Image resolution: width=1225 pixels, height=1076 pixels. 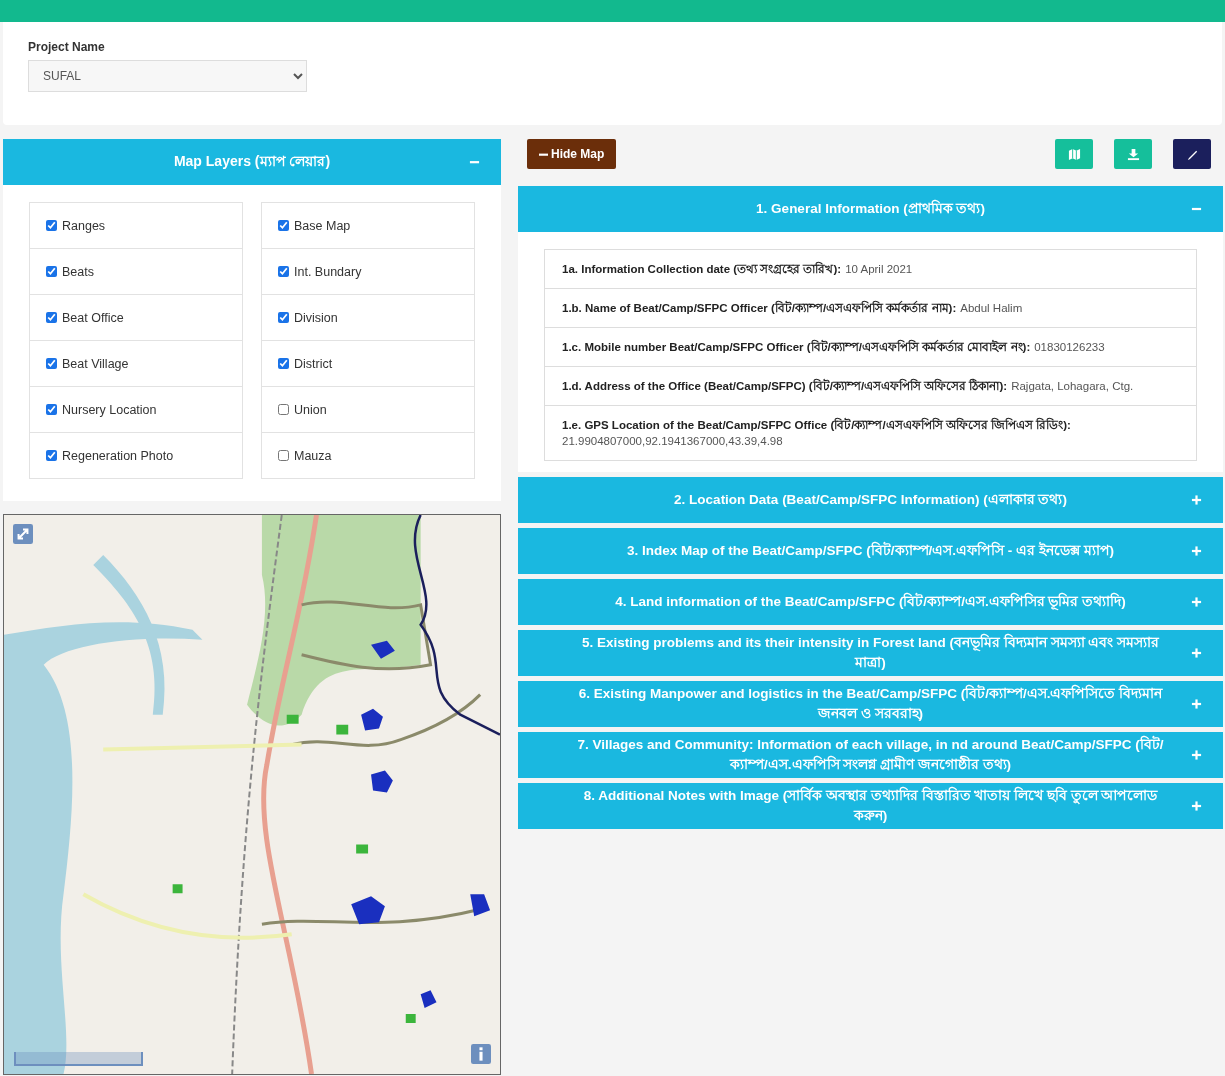 I want to click on accordion-header: 5. Existing problems and its their intensity in Forest land (বনভূমির বিদ্যমান সমস্যা এবং সমস্যার মাত্রা), so click(x=870, y=653).